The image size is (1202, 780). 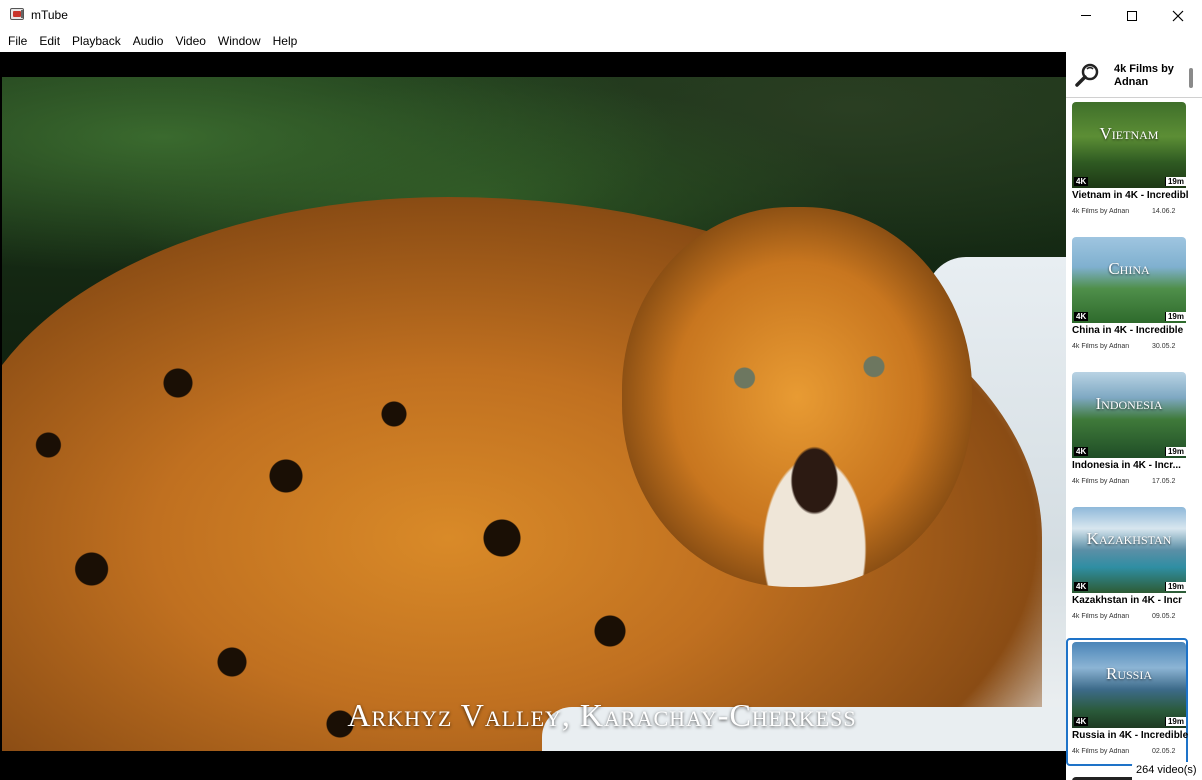 I want to click on thumbnail-title: Russia, so click(x=1128, y=673).